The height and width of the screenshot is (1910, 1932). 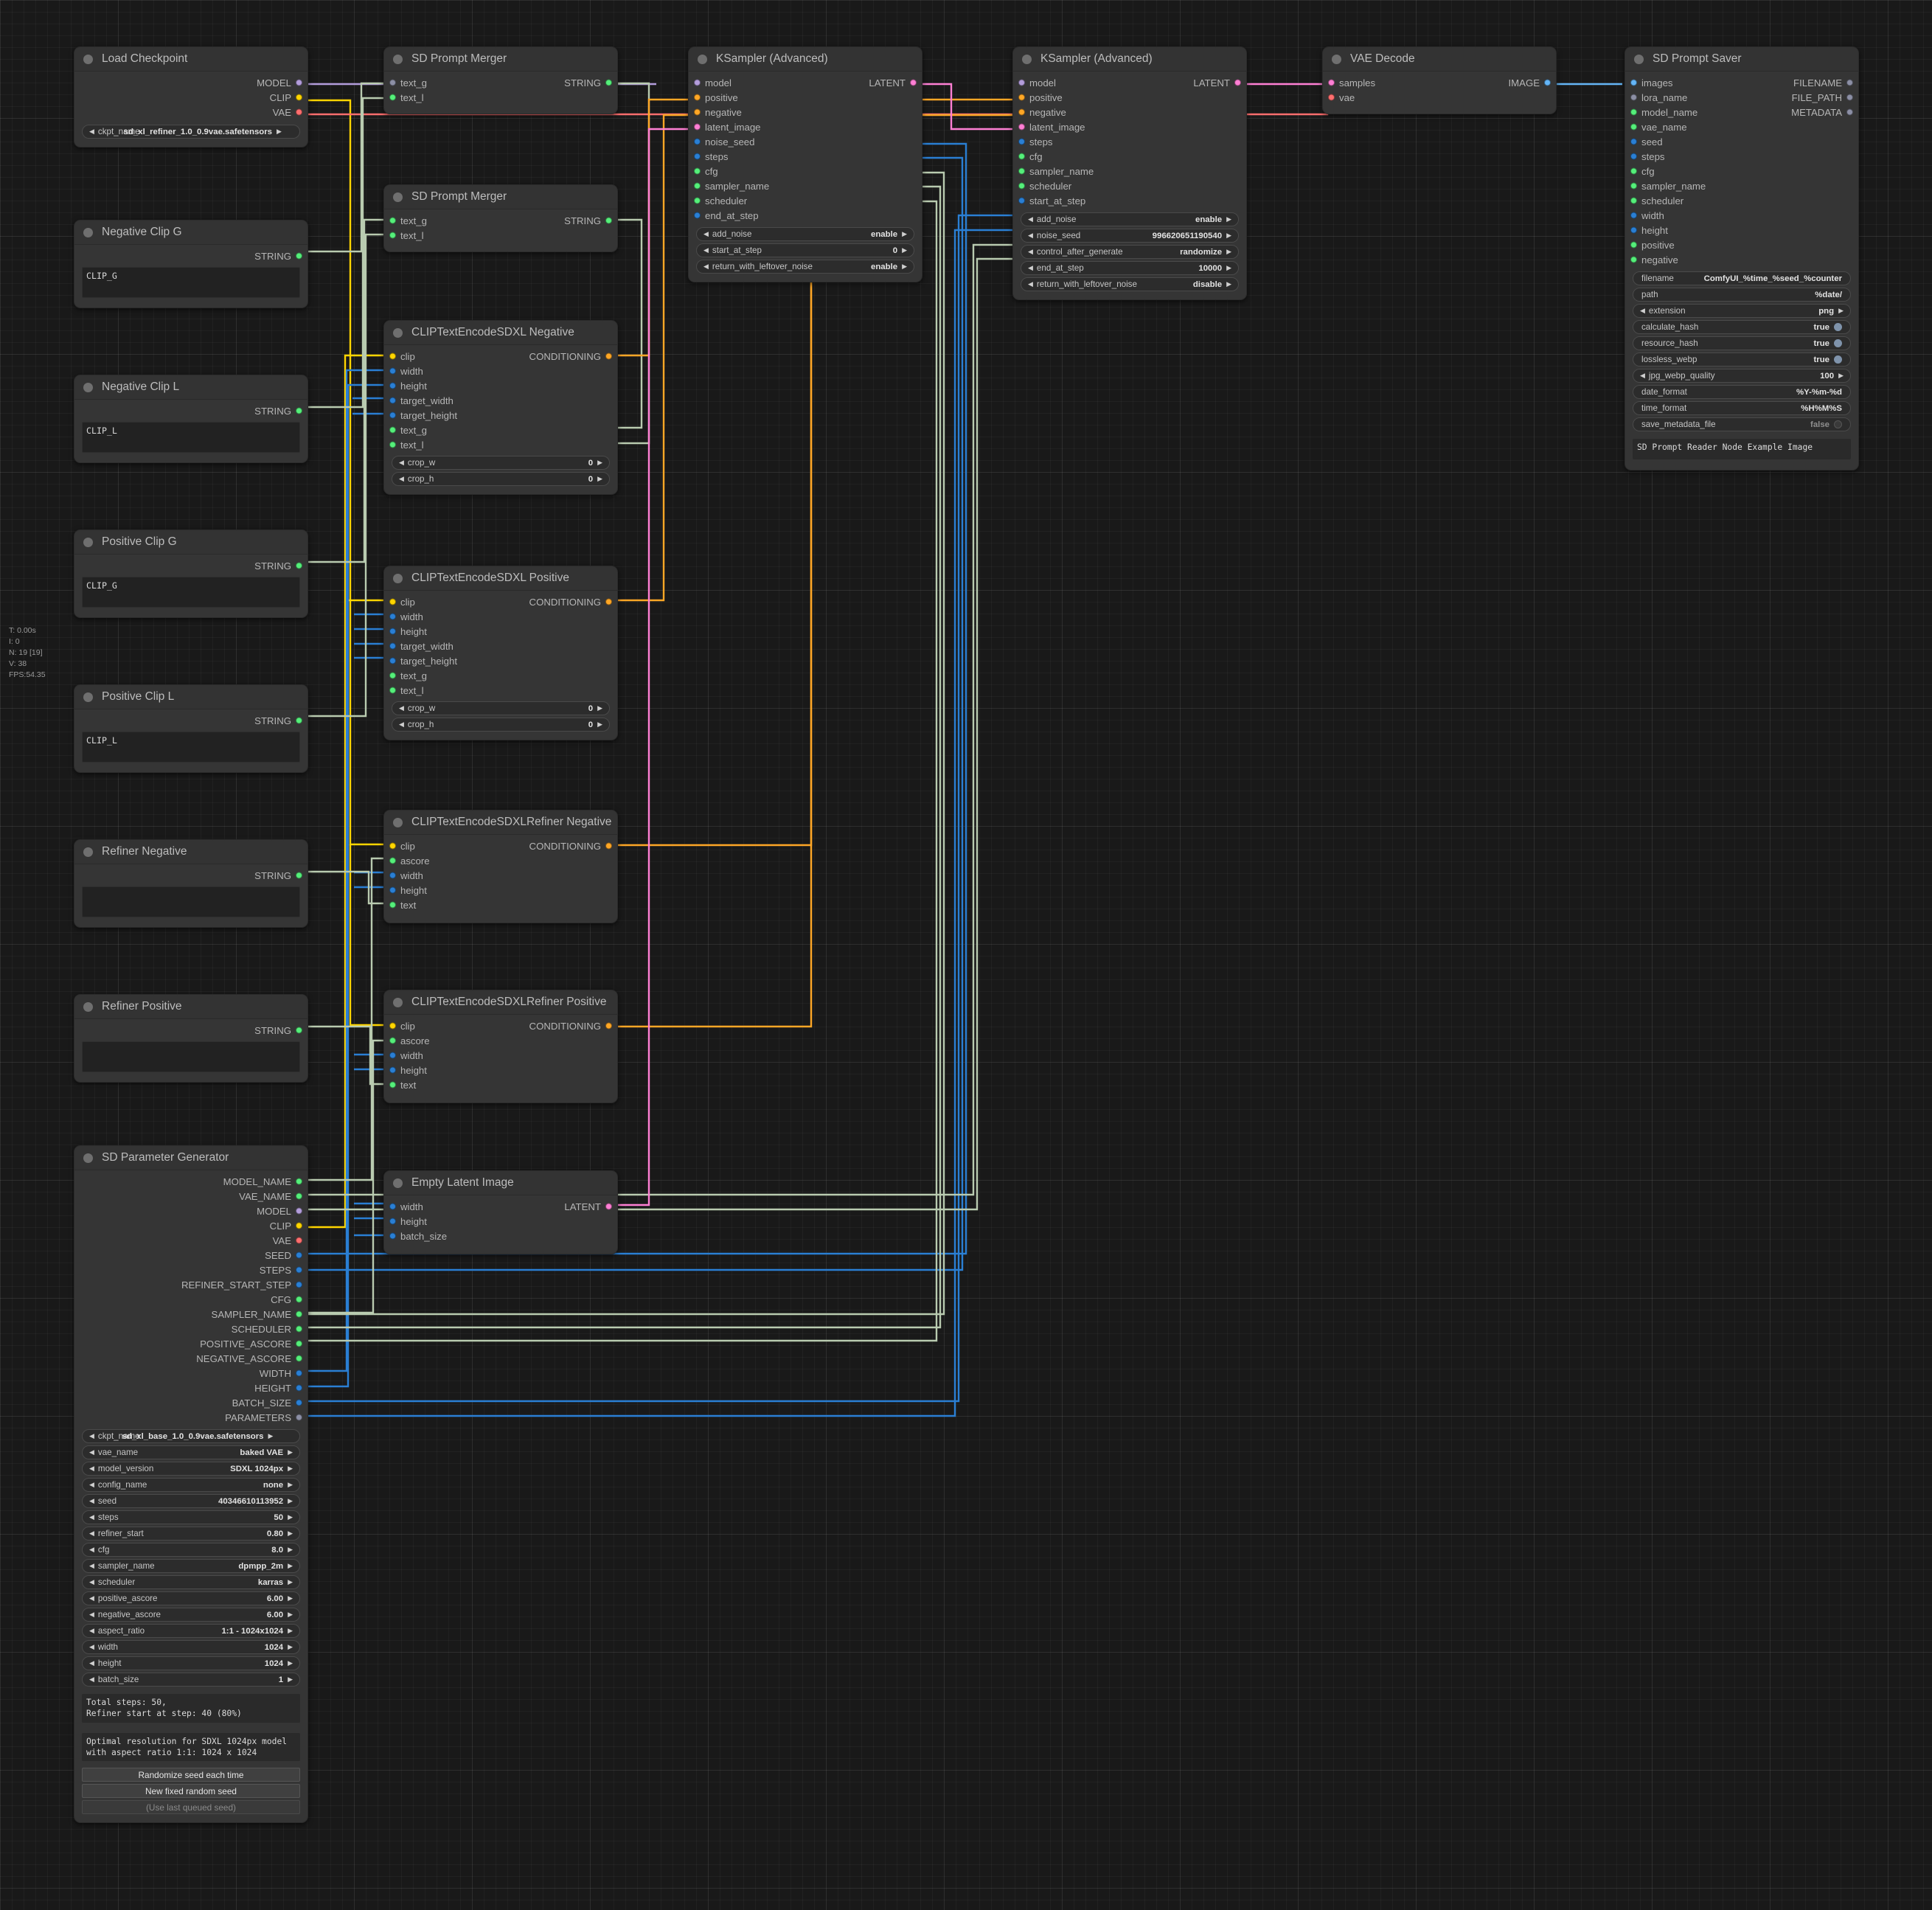 I want to click on output-slot-sampler-name: SAMPLER_NAME, so click(x=190, y=1314).